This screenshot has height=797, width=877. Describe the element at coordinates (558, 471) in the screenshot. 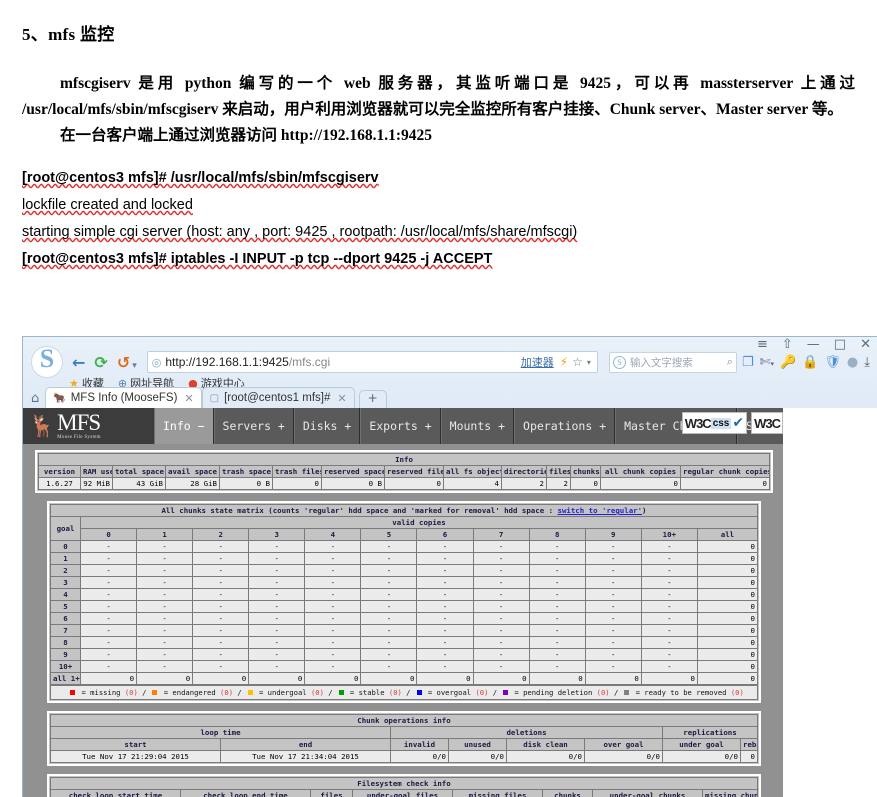

I see `col-files: files` at that location.